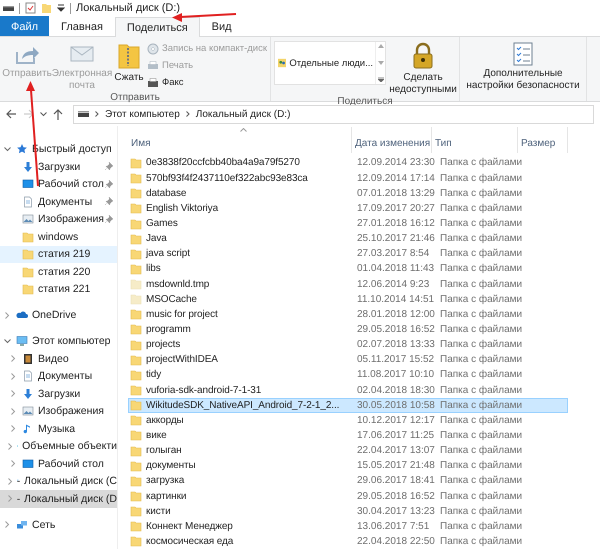 The image size is (600, 549). What do you see at coordinates (240, 140) in the screenshot?
I see `column-header: Имя` at bounding box center [240, 140].